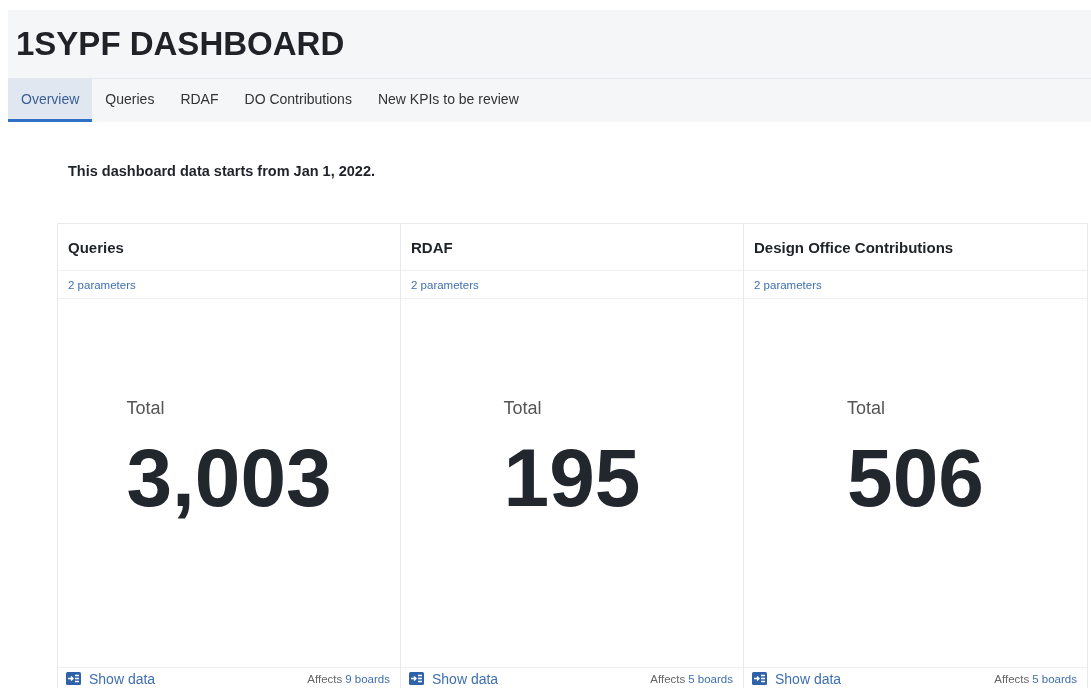 The height and width of the screenshot is (688, 1091). What do you see at coordinates (448, 100) in the screenshot?
I see `tab: New KPIs to be review` at bounding box center [448, 100].